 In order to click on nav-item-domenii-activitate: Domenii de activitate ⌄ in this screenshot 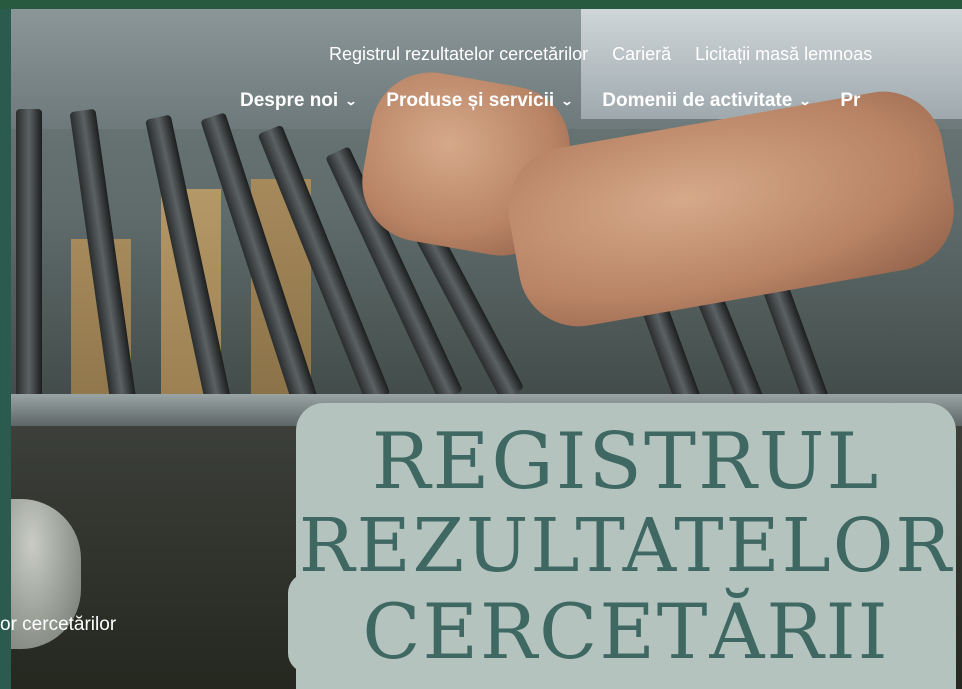, I will do `click(707, 101)`.